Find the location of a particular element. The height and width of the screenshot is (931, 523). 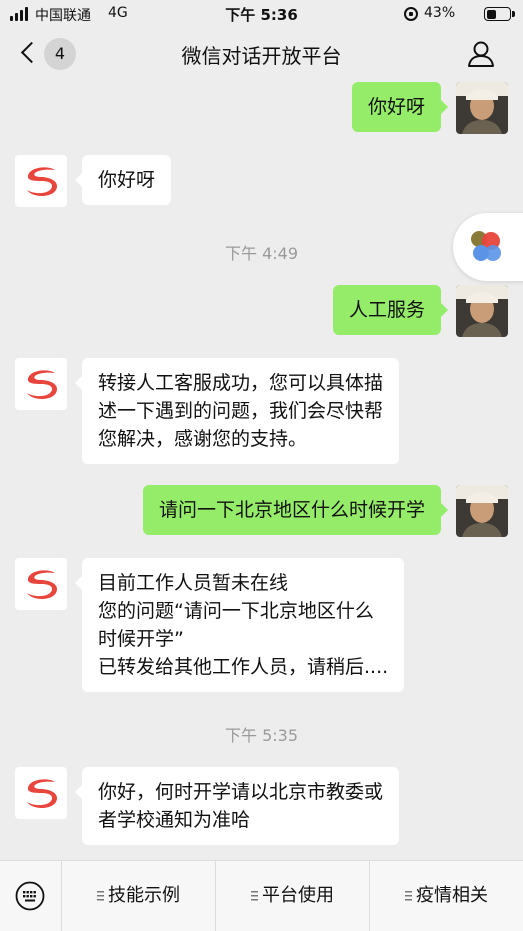

message-timestamp: 下午 4:49 is located at coordinates (261, 253).